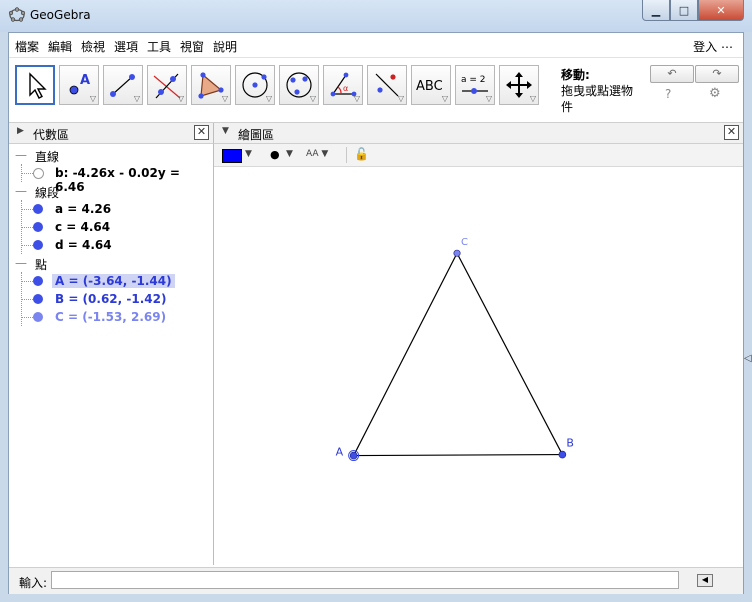 The image size is (752, 602). What do you see at coordinates (464, 242) in the screenshot?
I see `point-label-C: C` at bounding box center [464, 242].